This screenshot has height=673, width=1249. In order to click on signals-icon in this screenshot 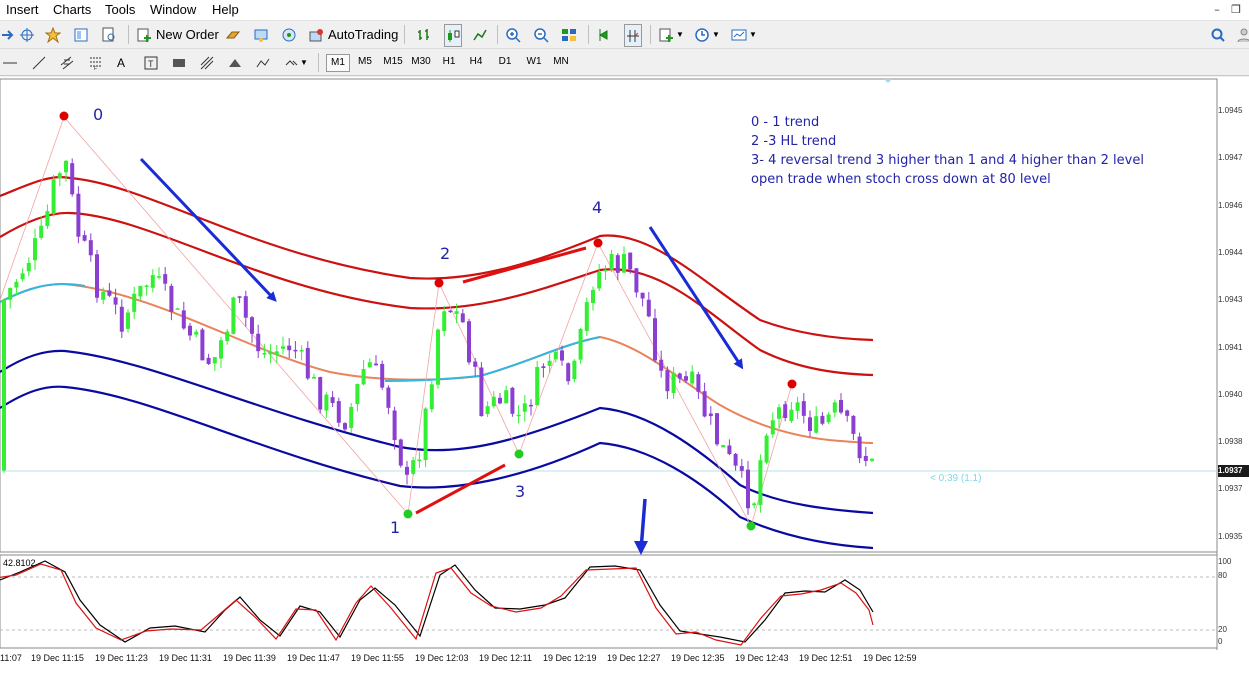, I will do `click(261, 34)`.